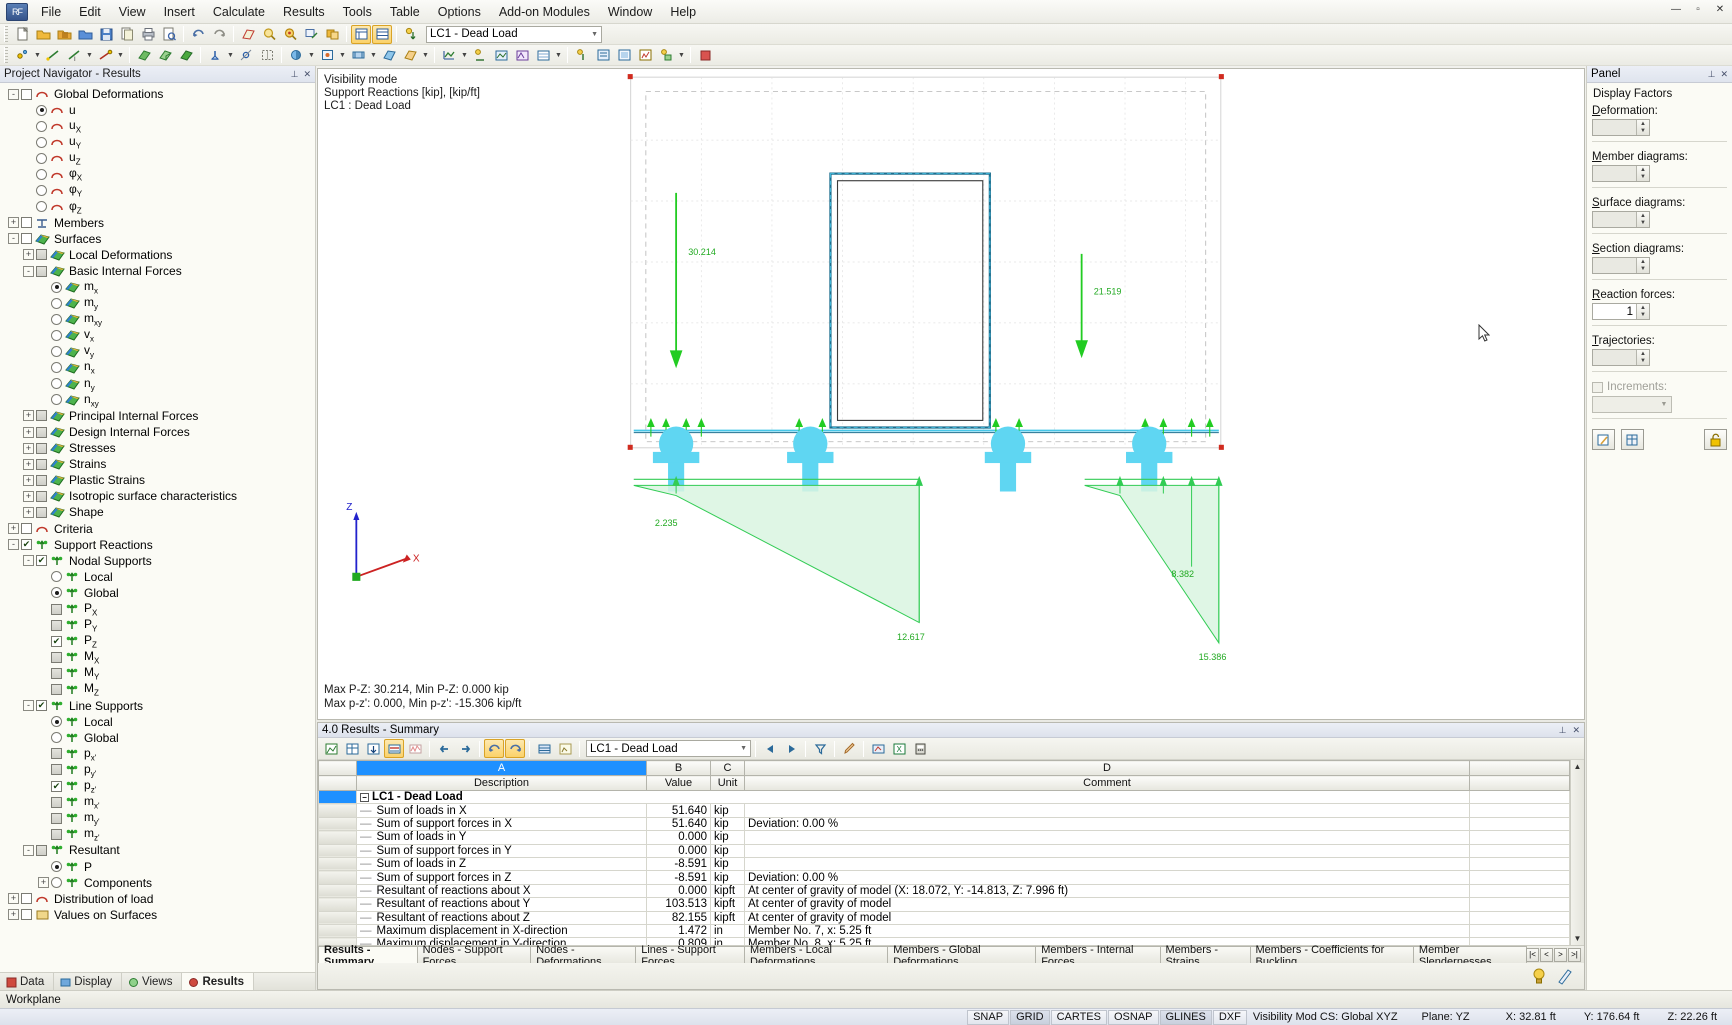 The width and height of the screenshot is (1732, 1025). I want to click on redo-icon, so click(219, 34).